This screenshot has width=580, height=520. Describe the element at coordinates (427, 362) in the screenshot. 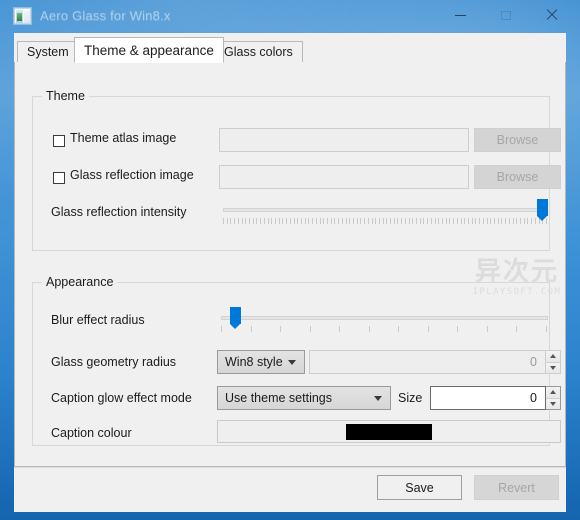

I see `glass-geometry-size-value: 0` at that location.